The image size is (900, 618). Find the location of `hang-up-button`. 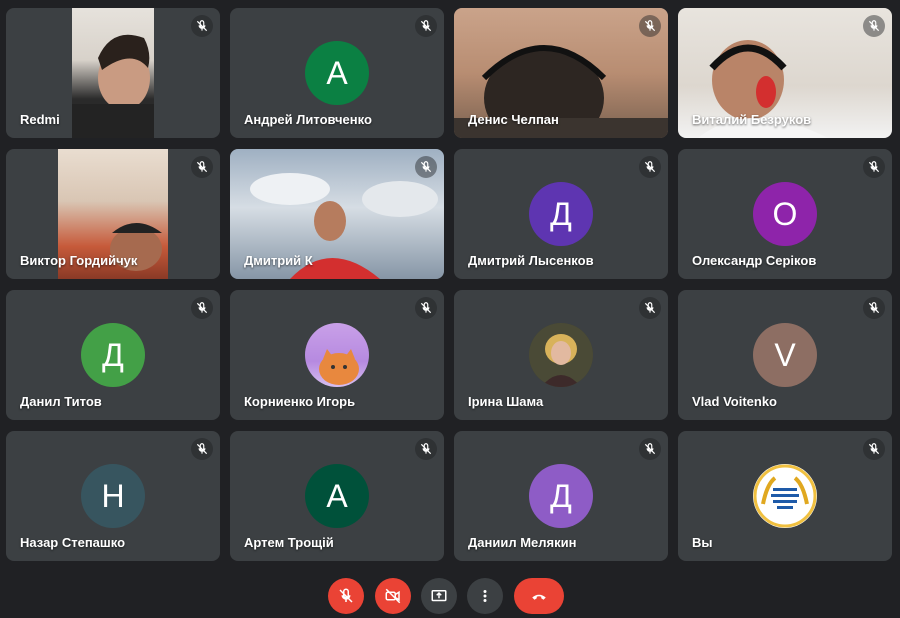

hang-up-button is located at coordinates (539, 596).